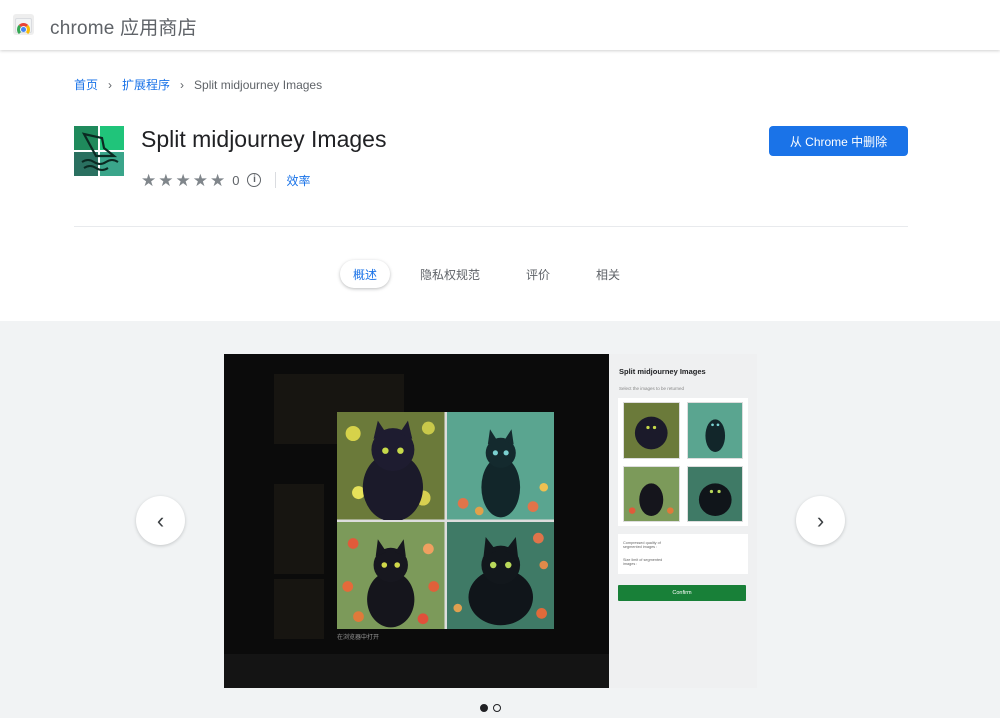 Image resolution: width=1000 pixels, height=718 pixels. What do you see at coordinates (496, 274) in the screenshot?
I see `tab-bar: 概述 隐私权规范 评价 相关` at bounding box center [496, 274].